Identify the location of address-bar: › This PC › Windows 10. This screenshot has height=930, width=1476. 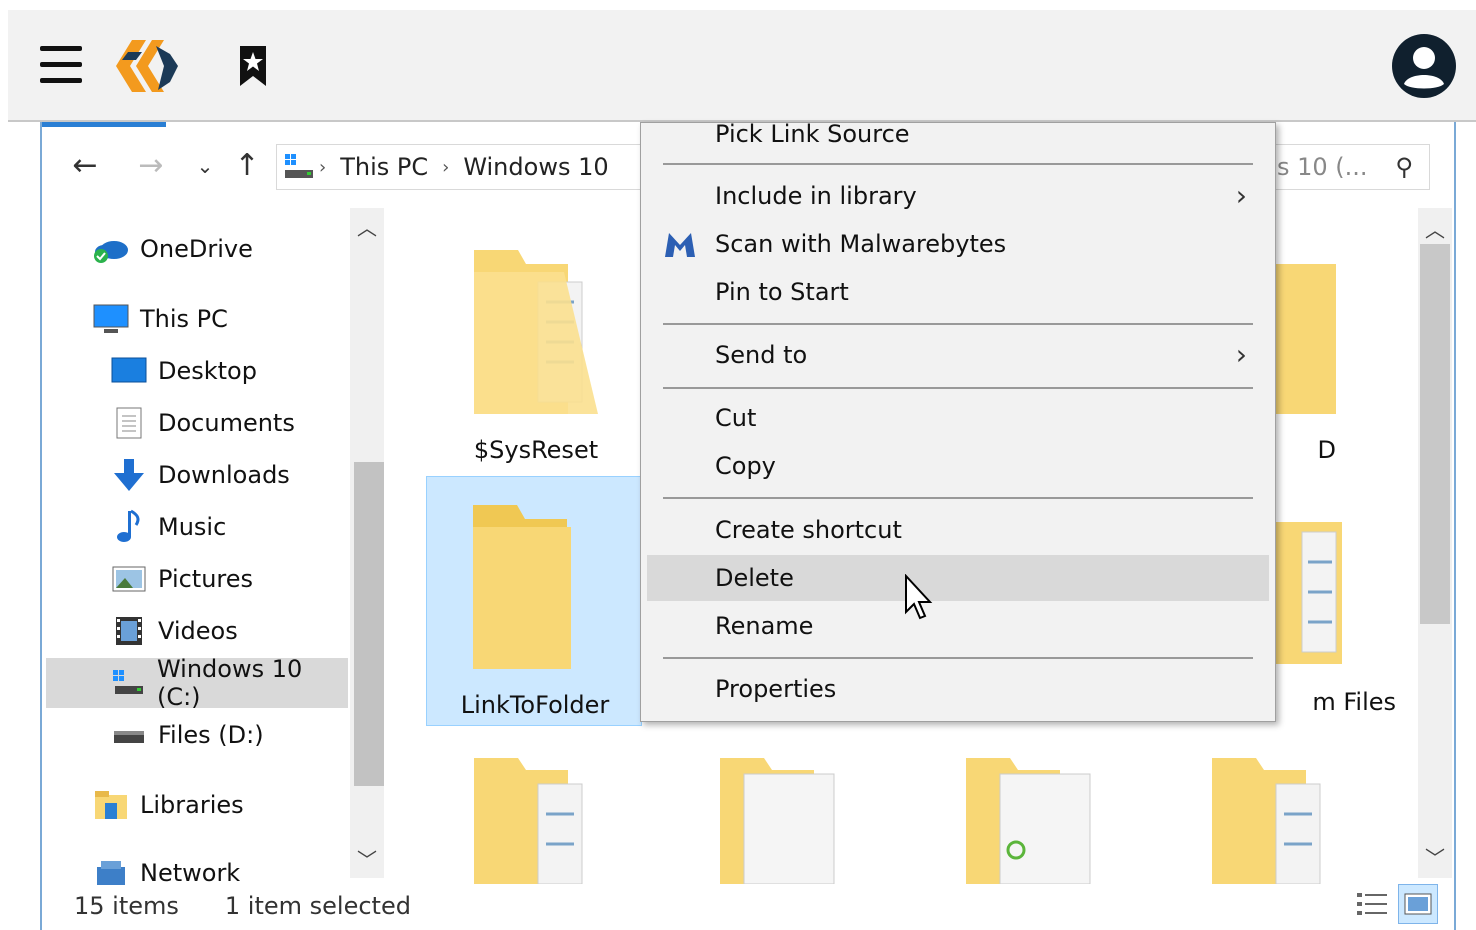
(466, 167).